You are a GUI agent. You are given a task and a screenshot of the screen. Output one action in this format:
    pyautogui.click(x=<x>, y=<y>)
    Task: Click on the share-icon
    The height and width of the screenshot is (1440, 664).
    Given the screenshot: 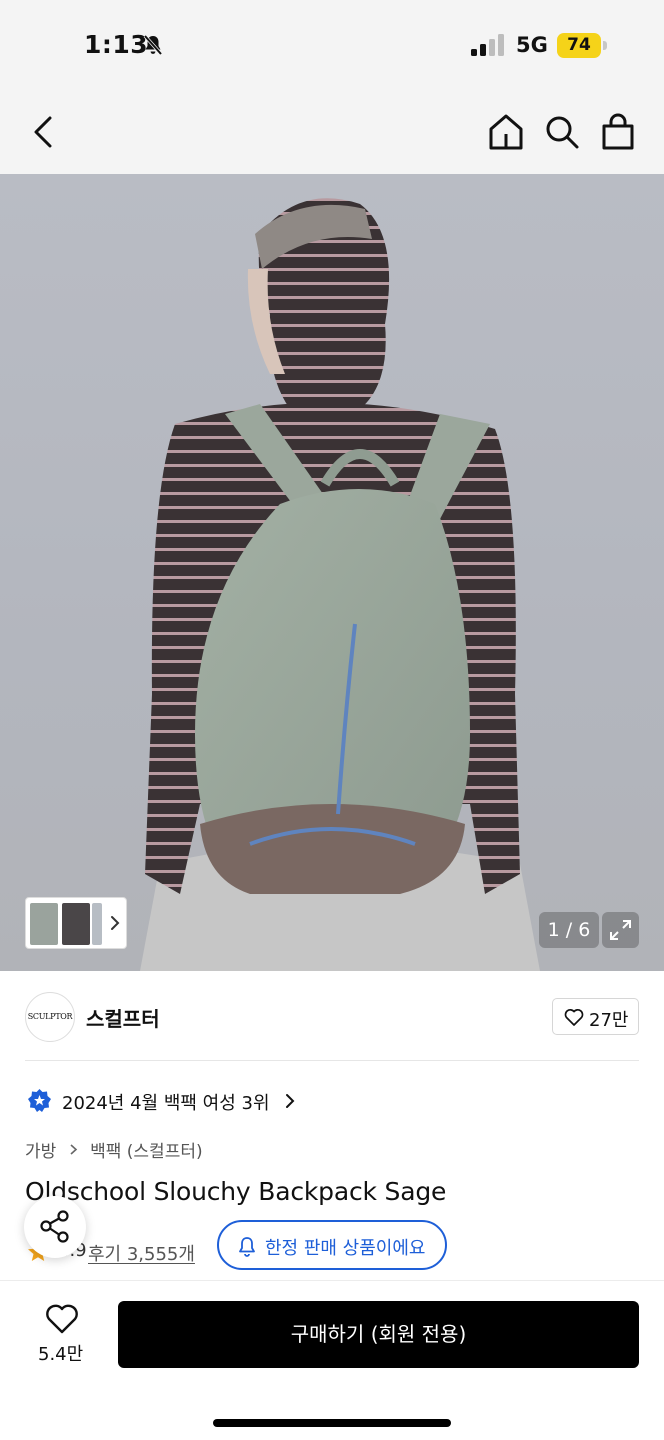 What is the action you would take?
    pyautogui.click(x=54, y=1226)
    